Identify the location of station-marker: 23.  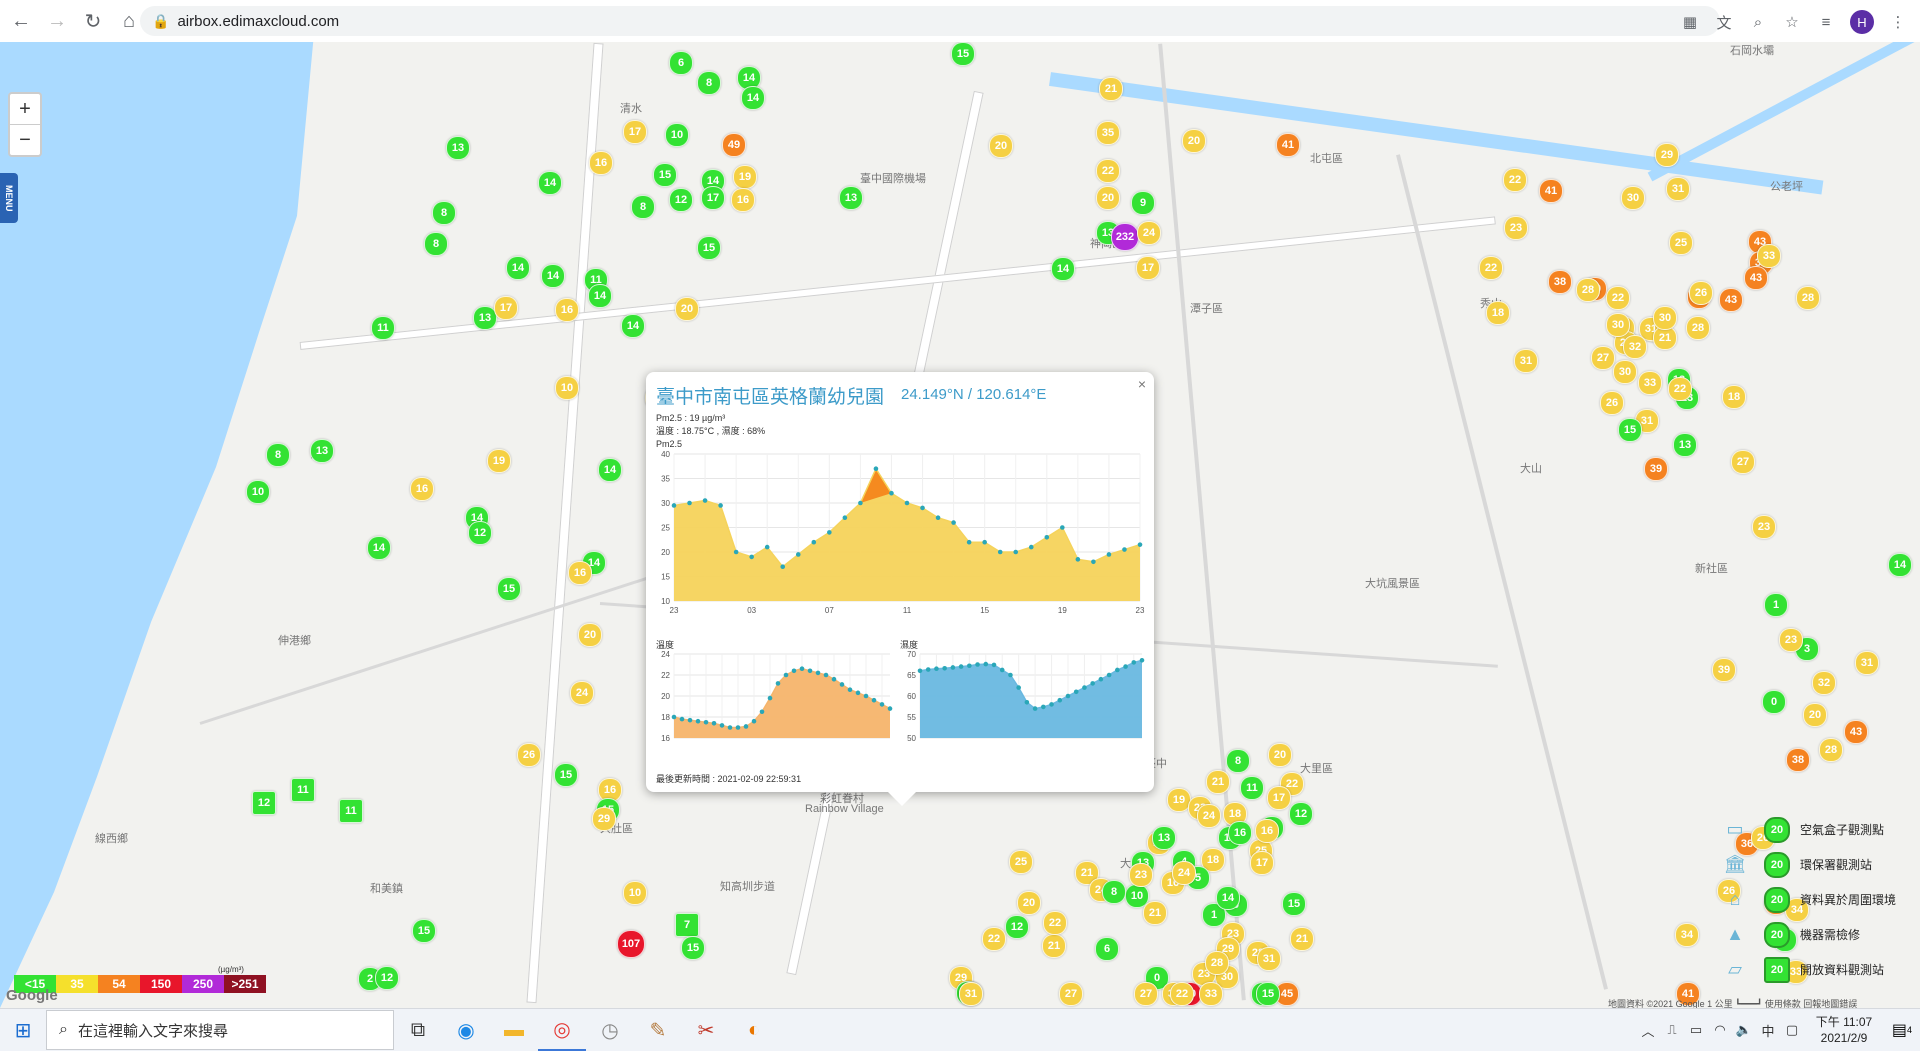
(1791, 640).